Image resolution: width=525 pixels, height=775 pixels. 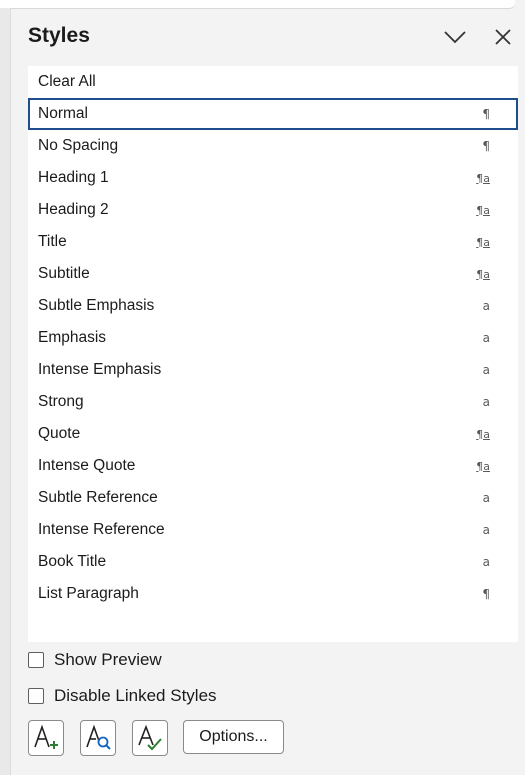 I want to click on style-name: Book Title, so click(x=72, y=561).